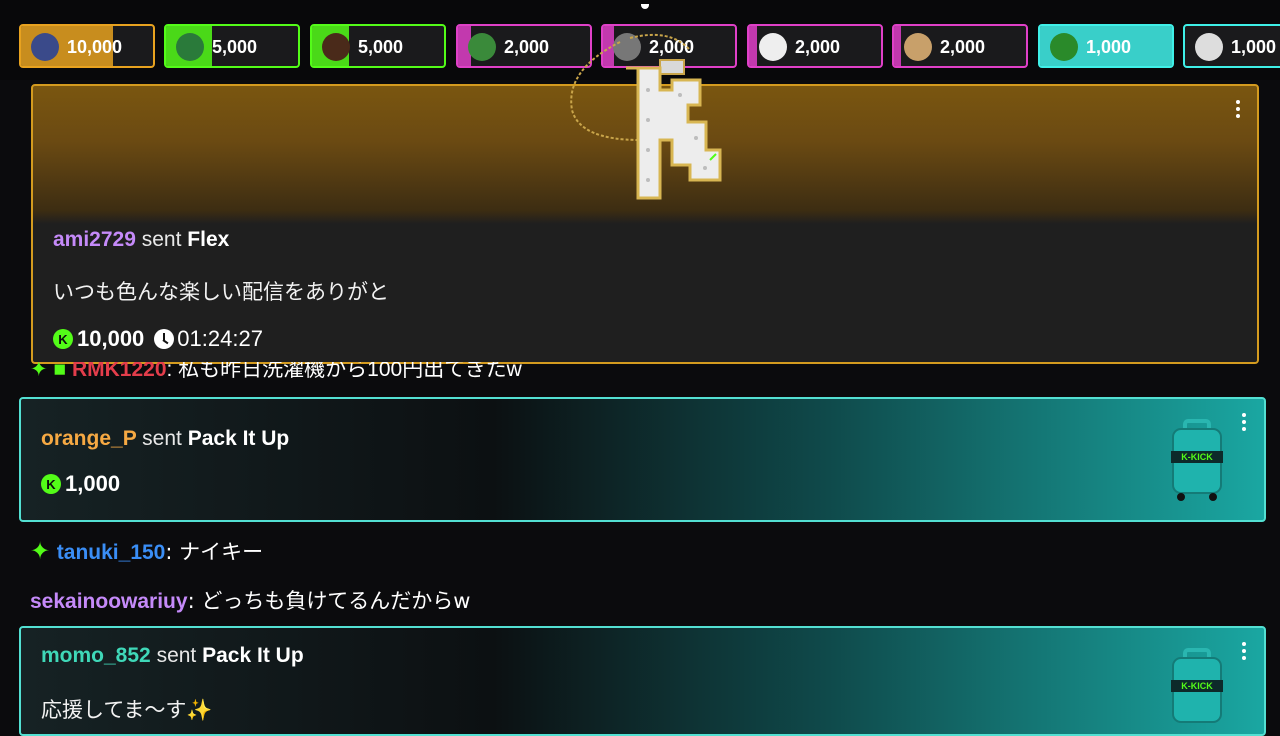  I want to click on gift-timer: 01:24:27, so click(220, 338).